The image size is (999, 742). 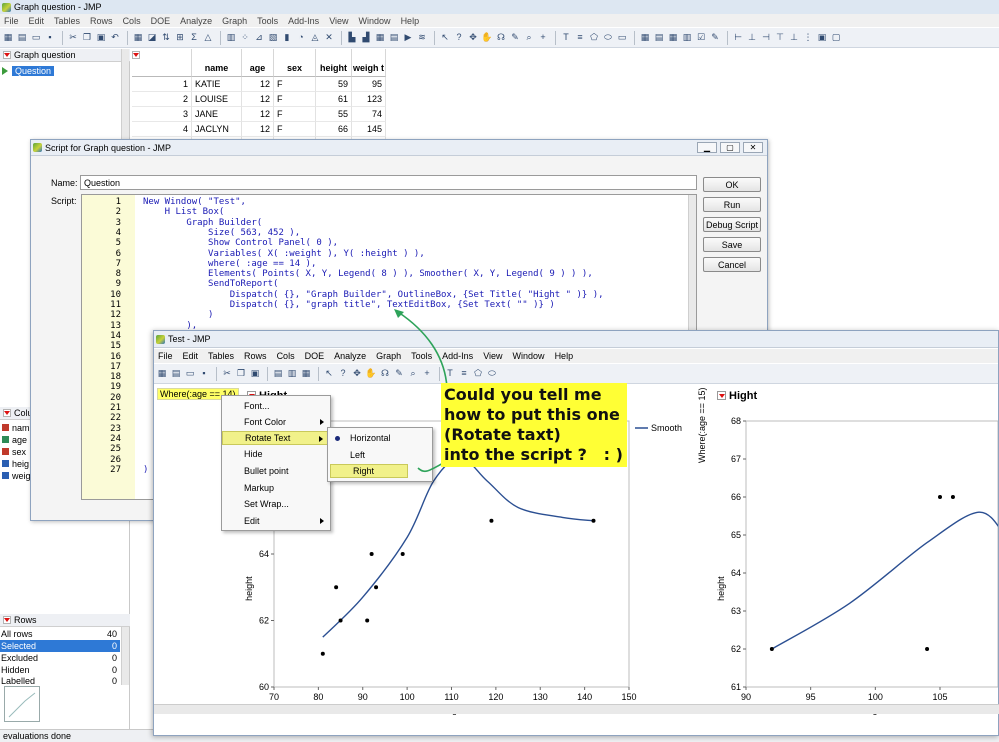 I want to click on menu-analyze: Analyze, so click(x=350, y=356).